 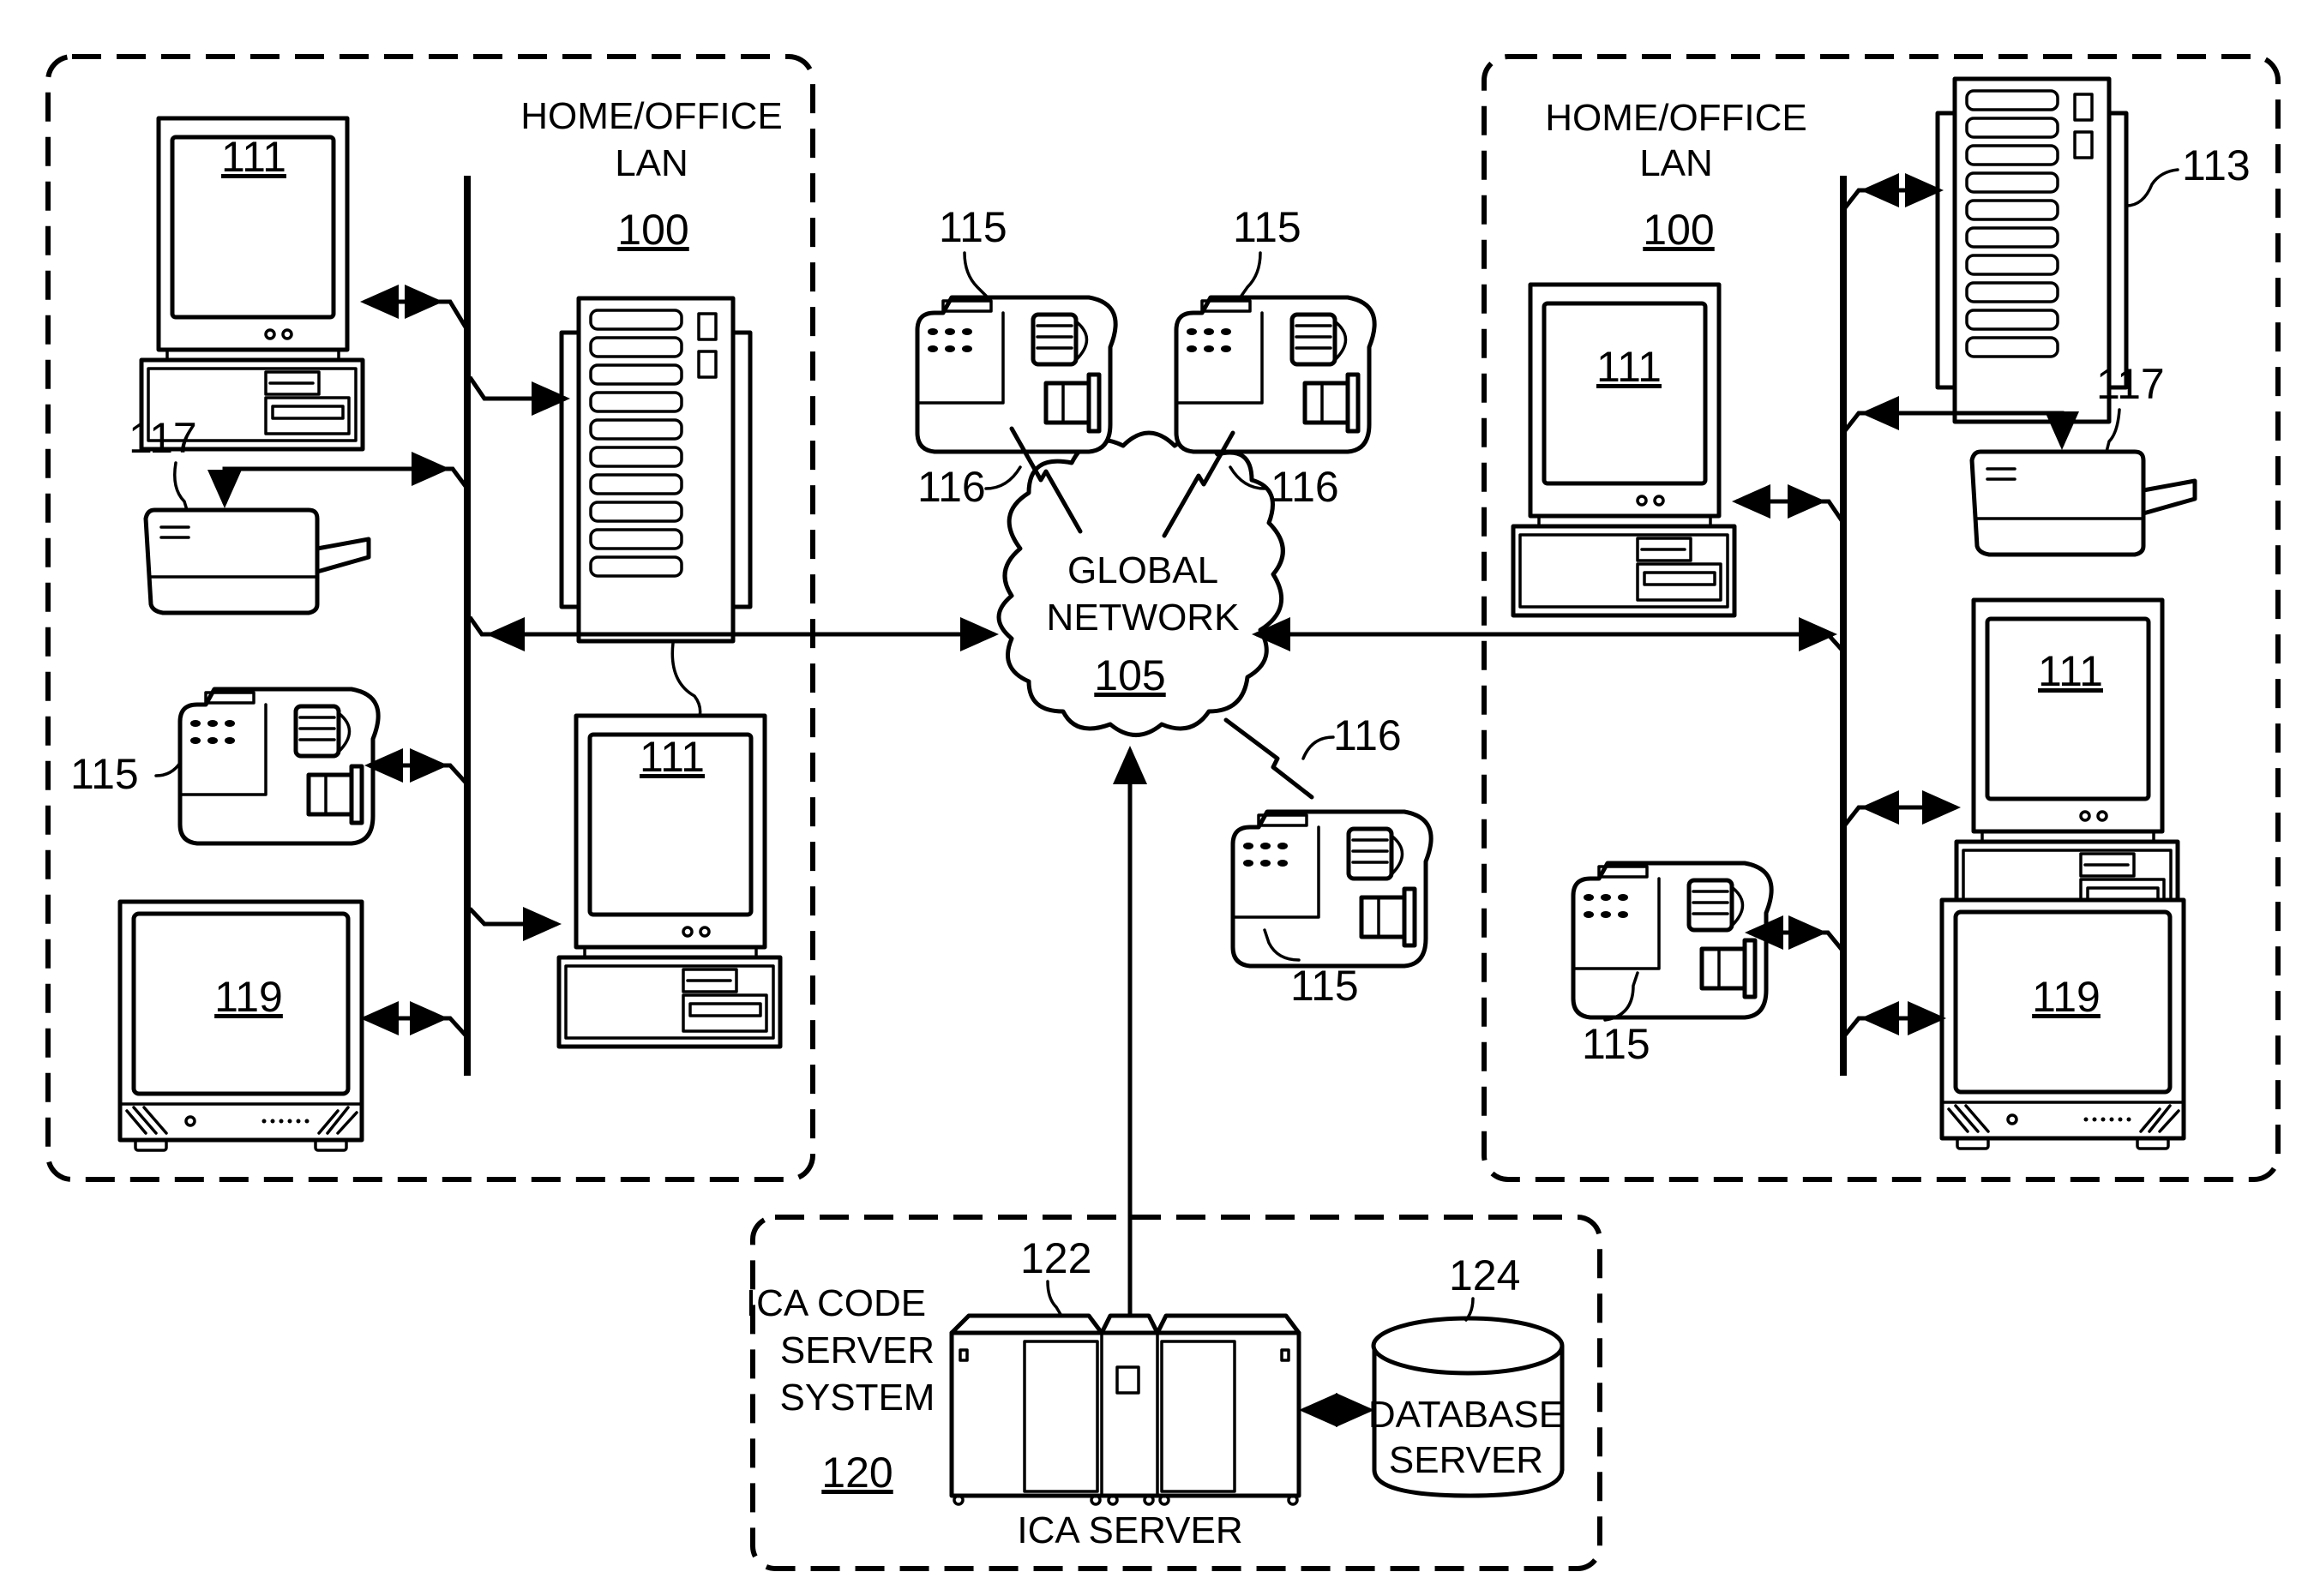 What do you see at coordinates (1143, 618) in the screenshot?
I see `global-network-line2: NETWORK` at bounding box center [1143, 618].